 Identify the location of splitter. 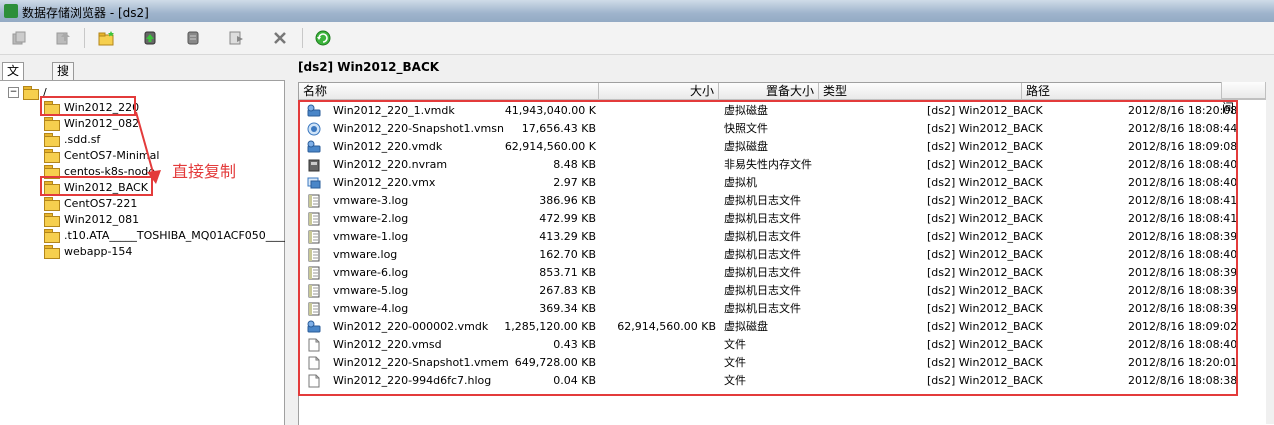
(291, 240).